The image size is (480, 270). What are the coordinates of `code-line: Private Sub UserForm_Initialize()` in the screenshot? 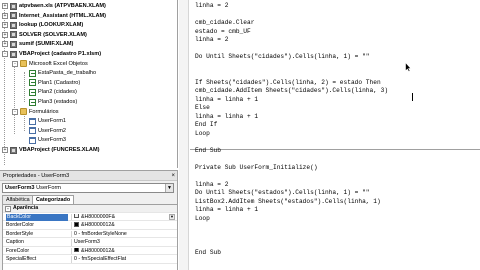 It's located at (256, 168).